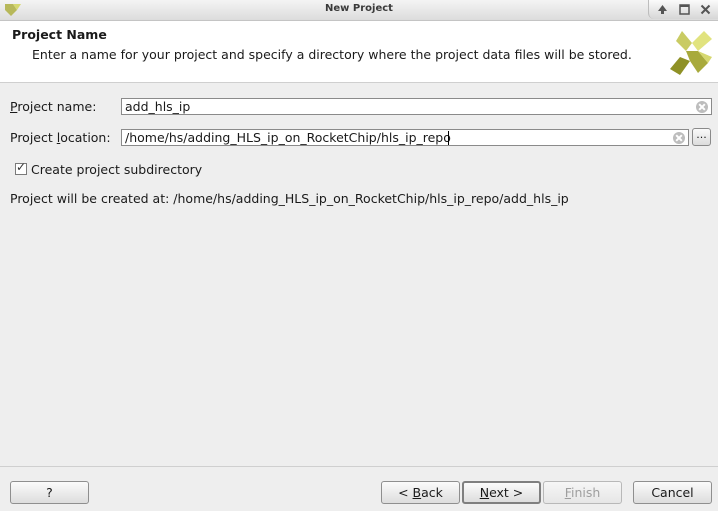 The height and width of the screenshot is (511, 718). What do you see at coordinates (85, 137) in the screenshot?
I see `project-location-label-text: ocation:` at bounding box center [85, 137].